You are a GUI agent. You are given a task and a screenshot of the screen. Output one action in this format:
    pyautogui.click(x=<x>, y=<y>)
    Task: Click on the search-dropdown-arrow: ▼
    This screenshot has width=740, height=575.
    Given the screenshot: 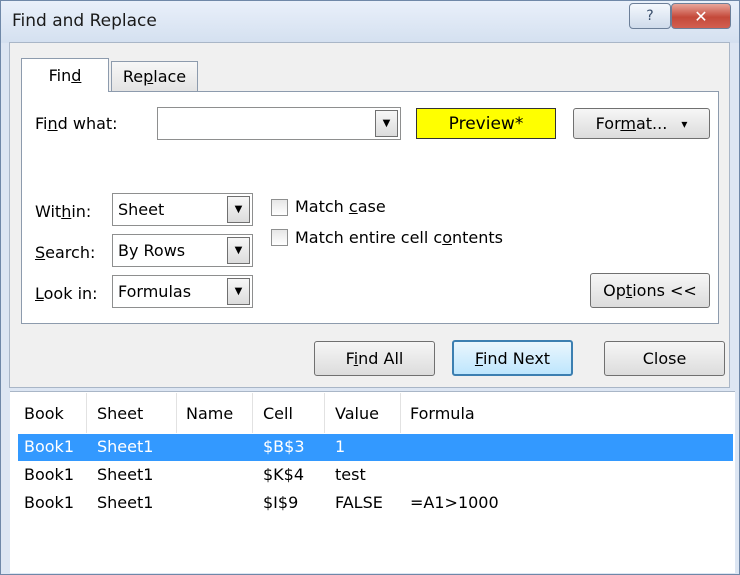 What is the action you would take?
    pyautogui.click(x=238, y=250)
    